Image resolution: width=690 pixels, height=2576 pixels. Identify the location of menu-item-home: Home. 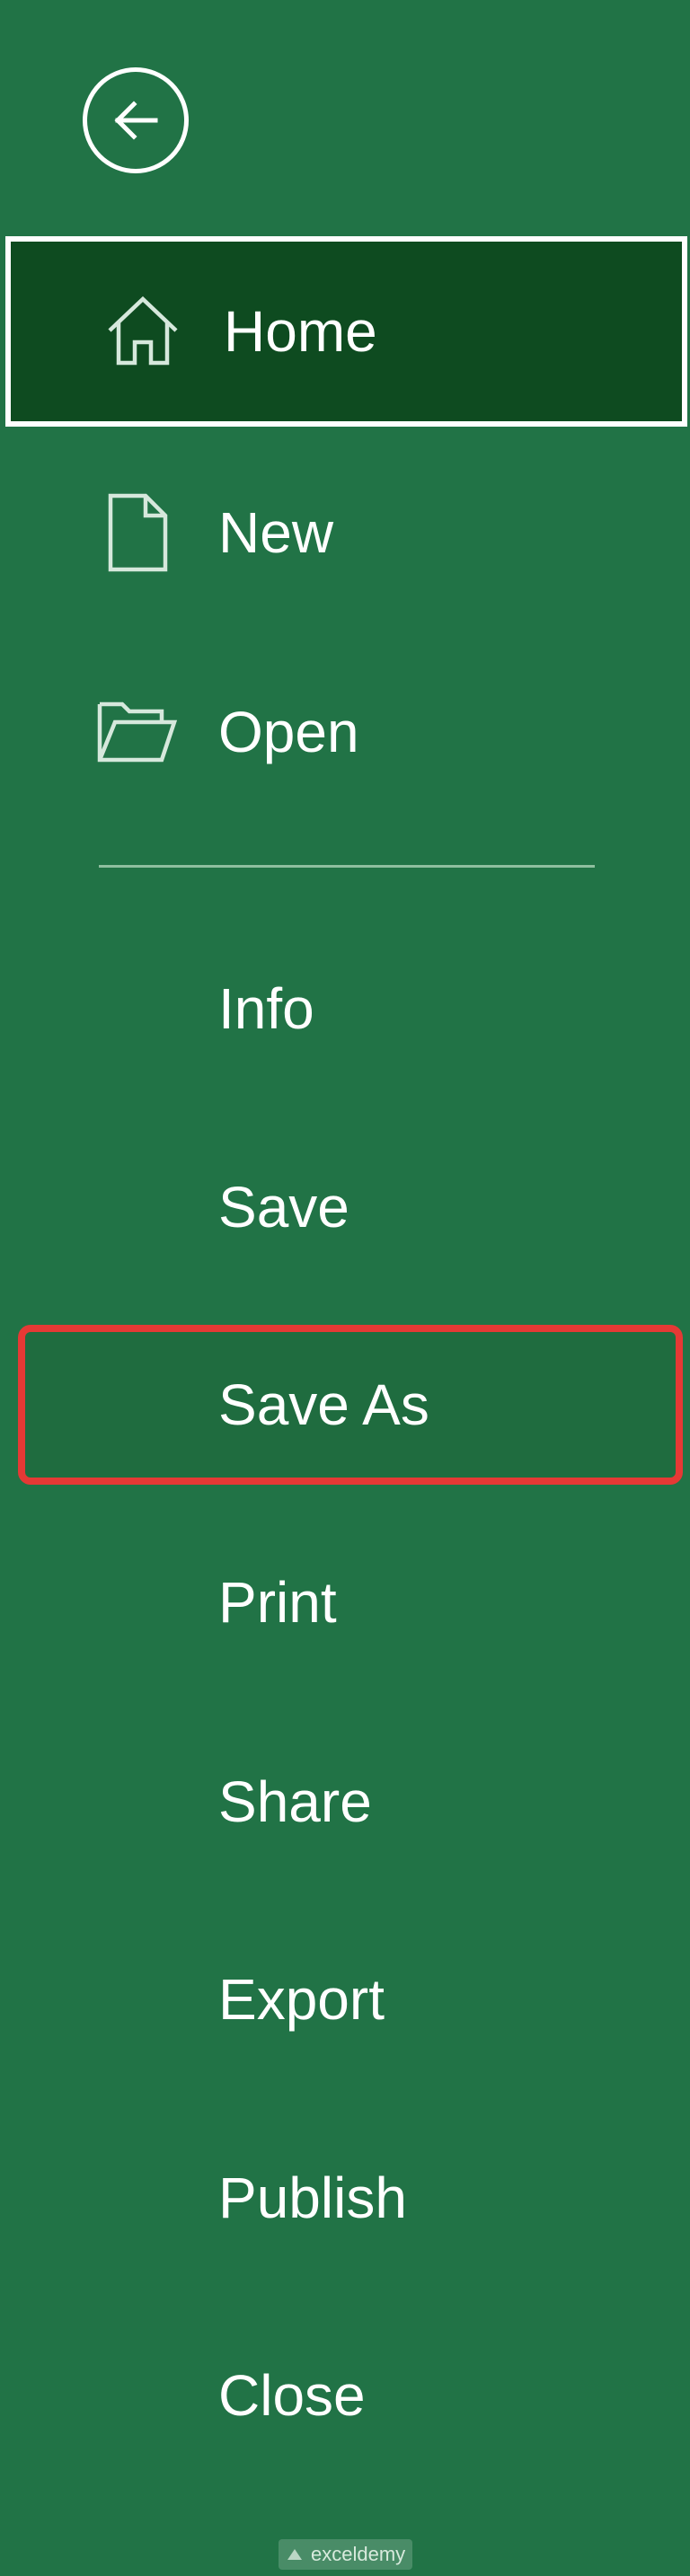
(346, 331).